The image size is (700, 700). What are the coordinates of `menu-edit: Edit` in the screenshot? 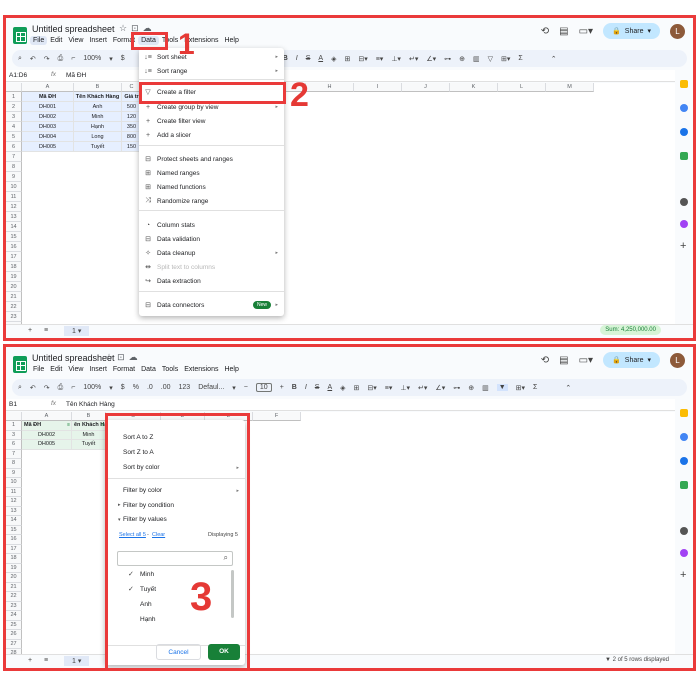 It's located at (56, 369).